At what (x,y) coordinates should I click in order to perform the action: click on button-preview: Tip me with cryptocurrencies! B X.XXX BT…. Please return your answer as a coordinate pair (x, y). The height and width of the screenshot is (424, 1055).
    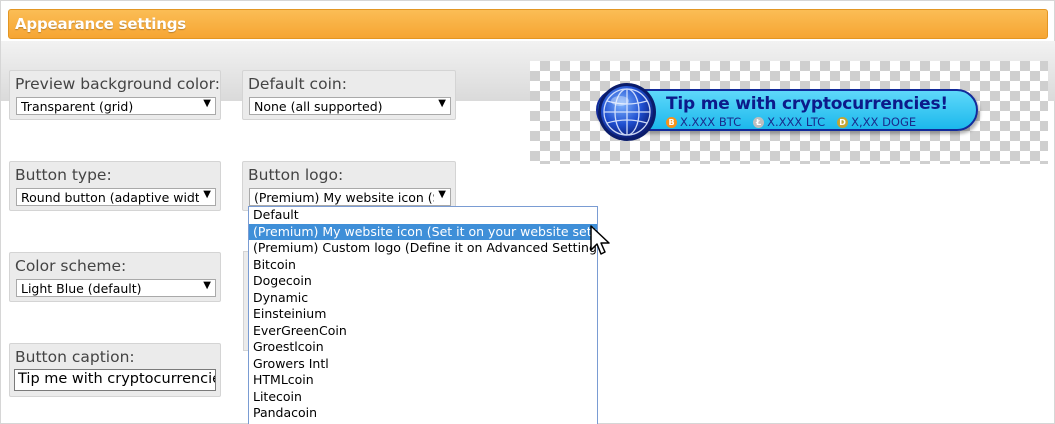
    Looking at the image, I should click on (789, 112).